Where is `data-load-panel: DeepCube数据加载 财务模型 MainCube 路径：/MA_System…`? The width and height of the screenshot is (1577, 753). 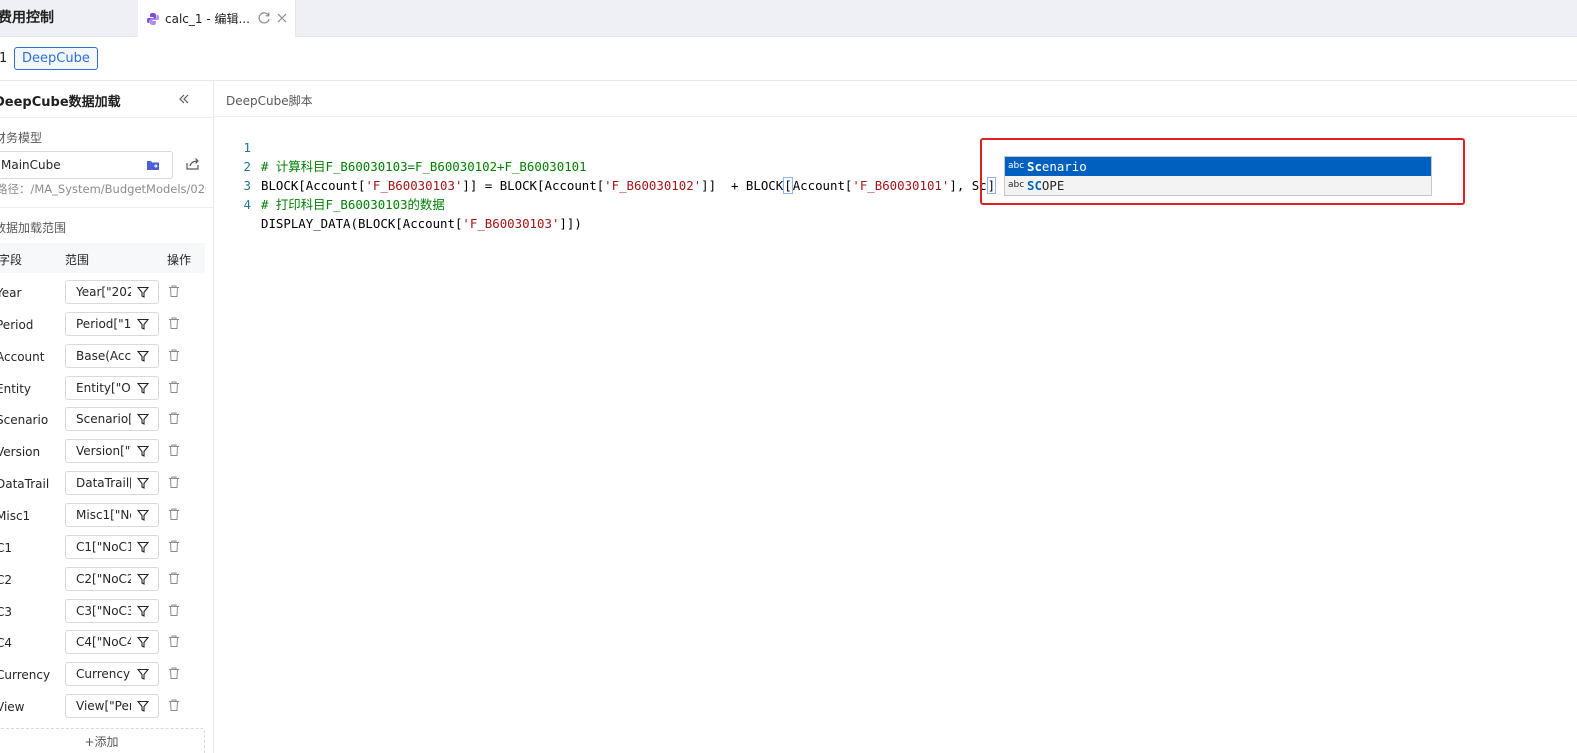 data-load-panel: DeepCube数据加载 财务模型 MainCube 路径：/MA_System… is located at coordinates (107, 417).